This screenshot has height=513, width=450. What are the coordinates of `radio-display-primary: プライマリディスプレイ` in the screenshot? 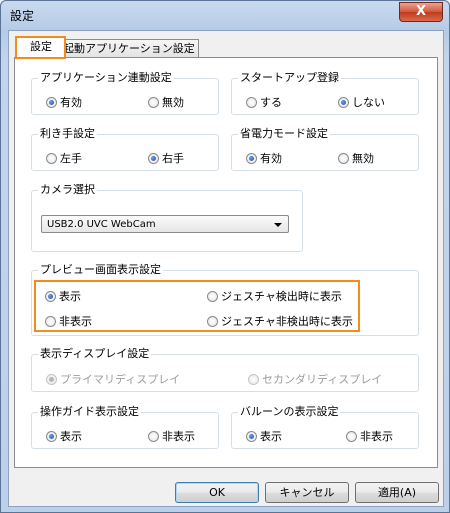 It's located at (113, 379).